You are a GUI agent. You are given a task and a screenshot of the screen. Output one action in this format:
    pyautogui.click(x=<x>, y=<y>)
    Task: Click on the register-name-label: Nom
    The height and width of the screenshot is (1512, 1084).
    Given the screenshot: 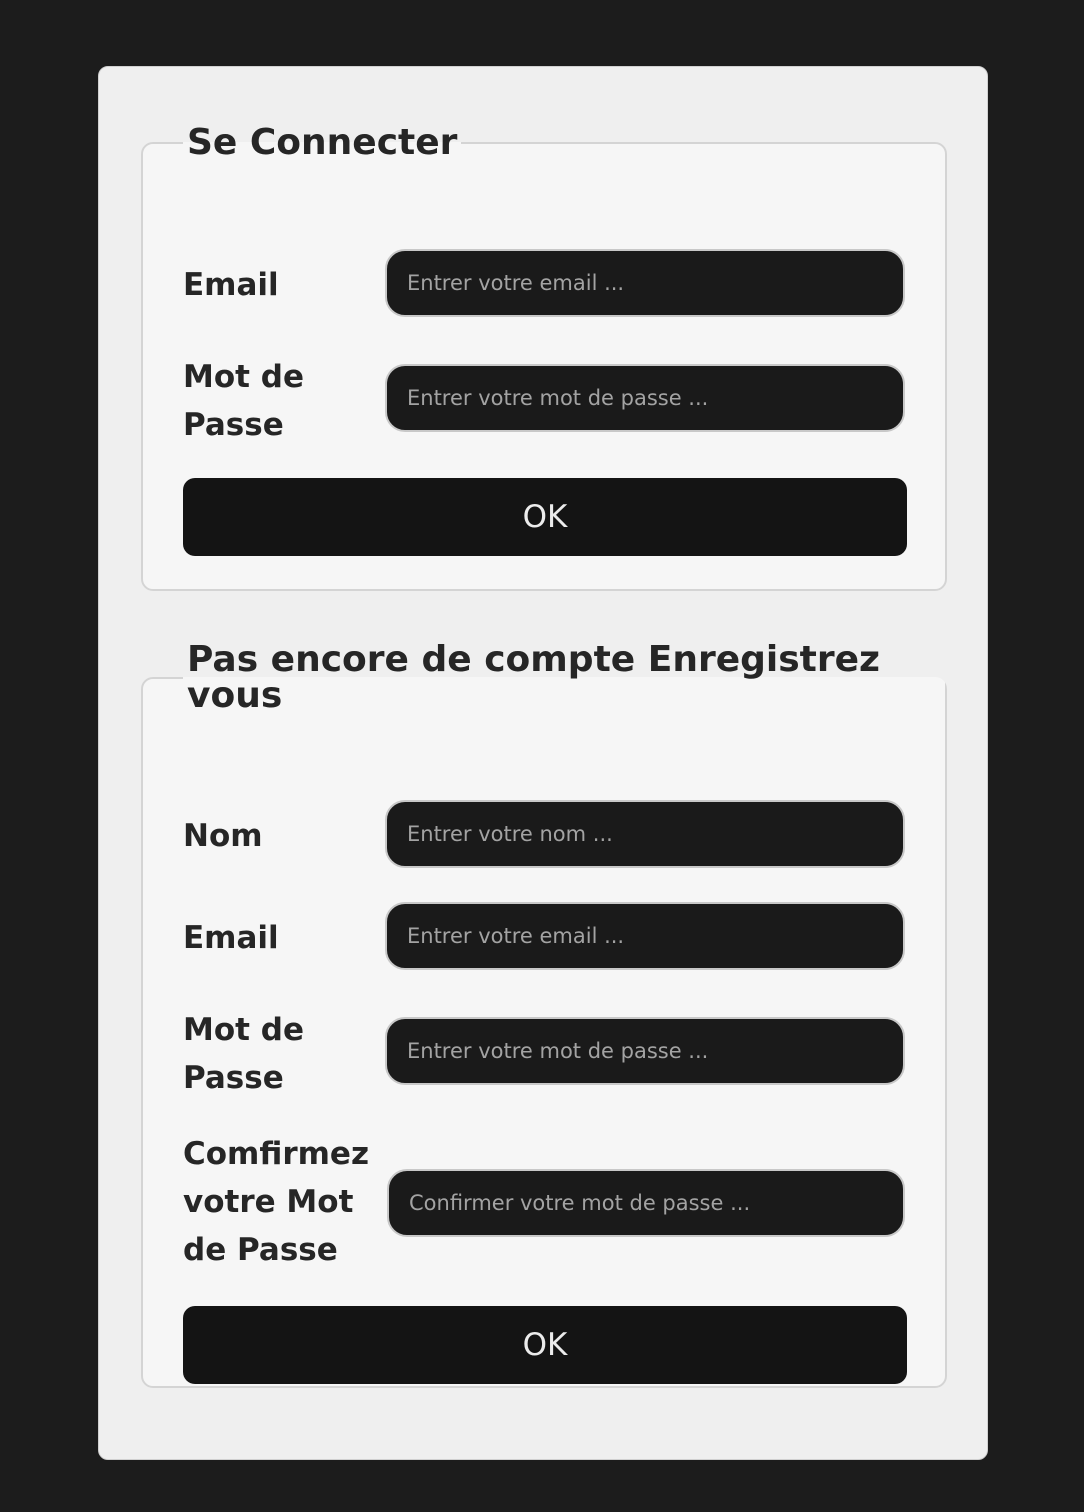 What is the action you would take?
    pyautogui.click(x=223, y=836)
    